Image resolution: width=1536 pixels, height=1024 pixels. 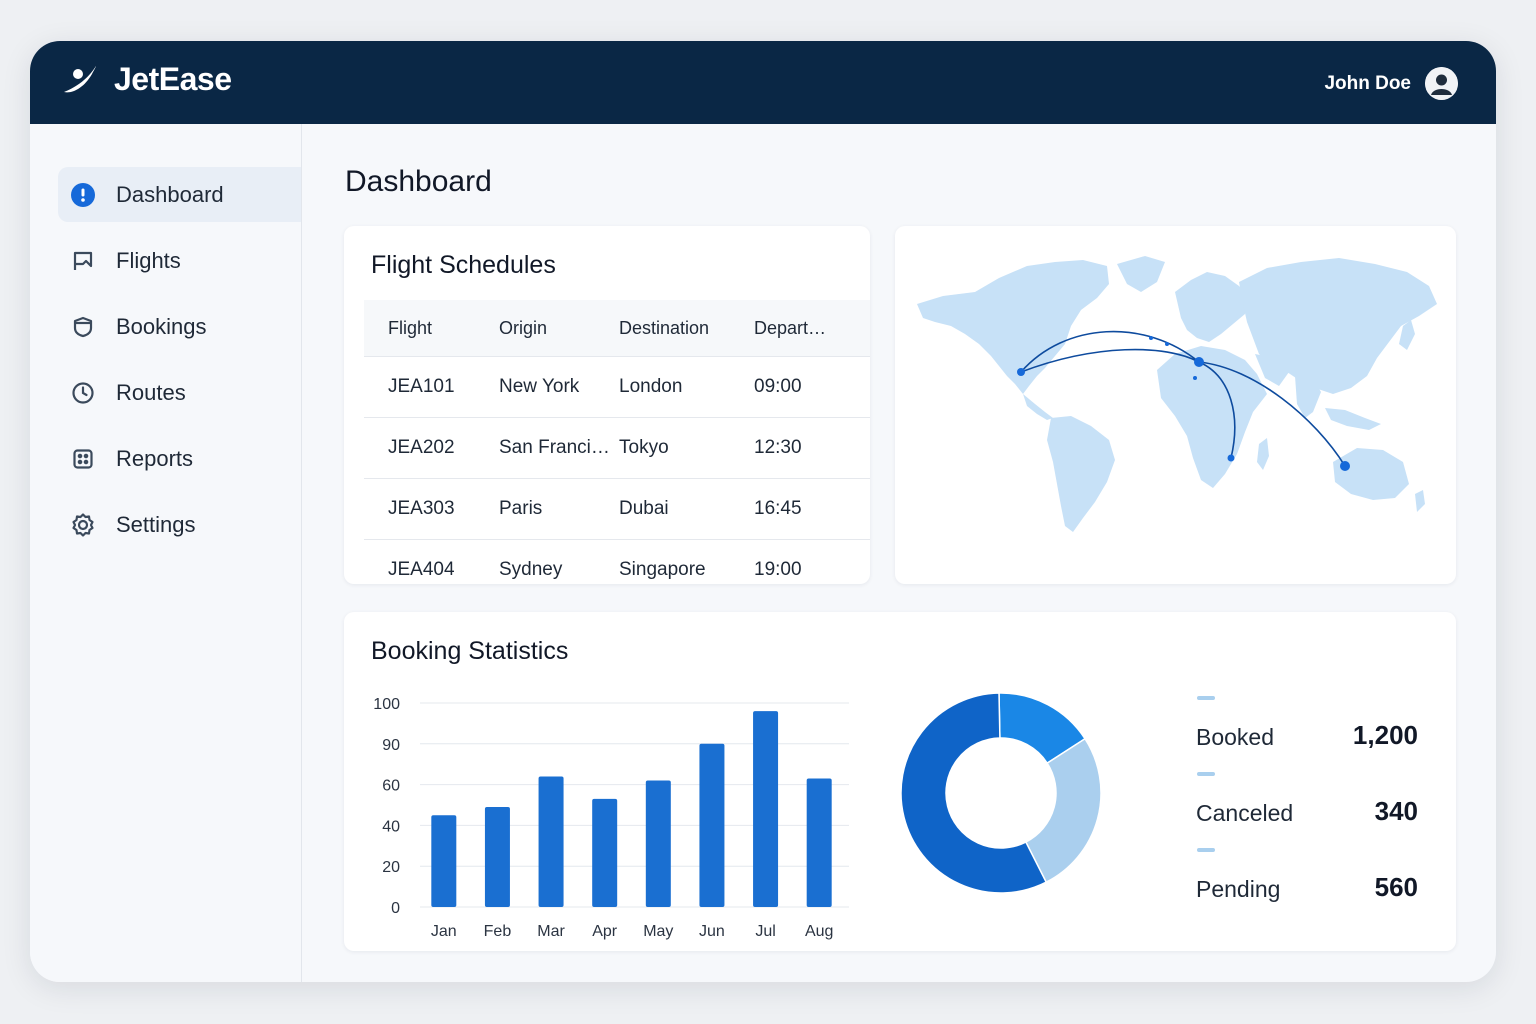 I want to click on table-row: JEA404 Sydney Singapore 19:00, so click(x=617, y=561).